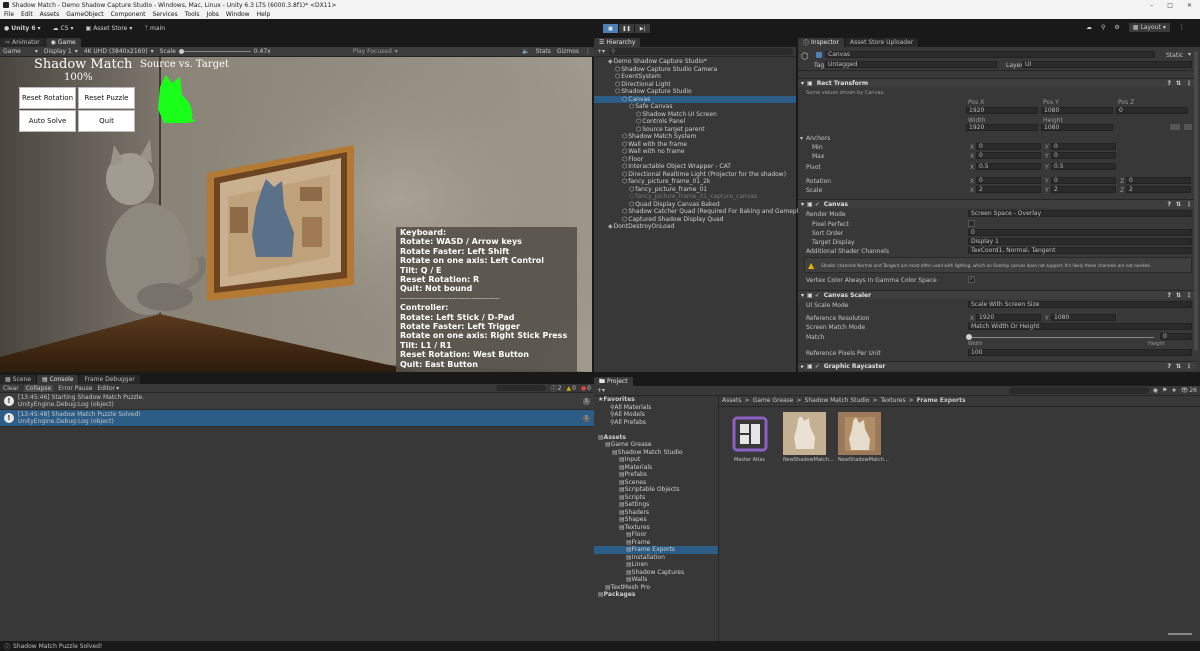 The image size is (1200, 651). What do you see at coordinates (1080, 213) in the screenshot?
I see `render-mode-dropdown: Screen Space - Overlay` at bounding box center [1080, 213].